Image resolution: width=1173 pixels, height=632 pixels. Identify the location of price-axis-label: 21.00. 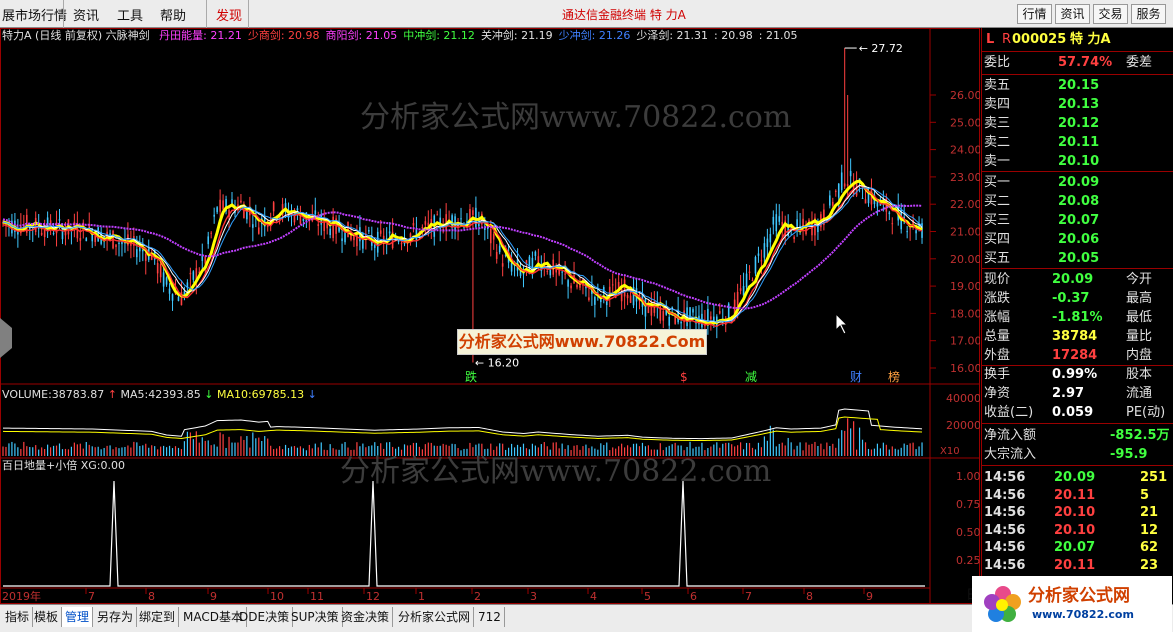
(965, 232).